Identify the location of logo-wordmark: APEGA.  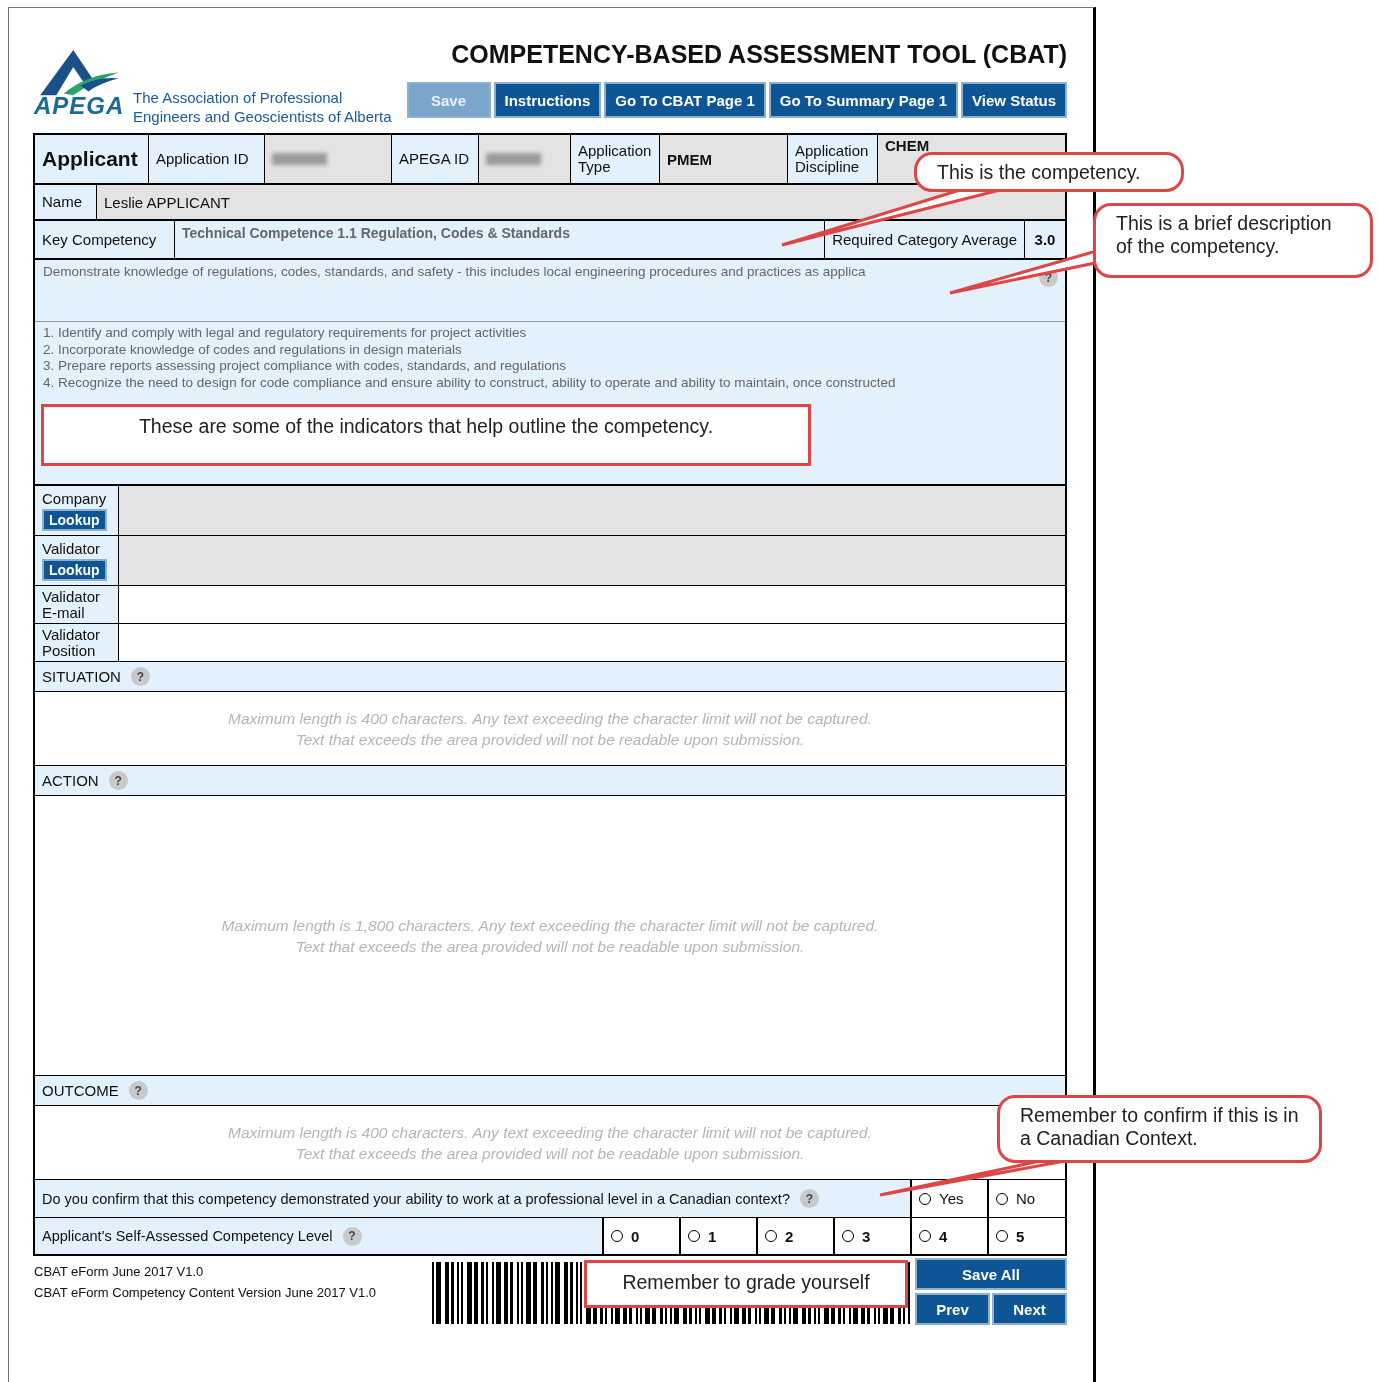
(79, 106).